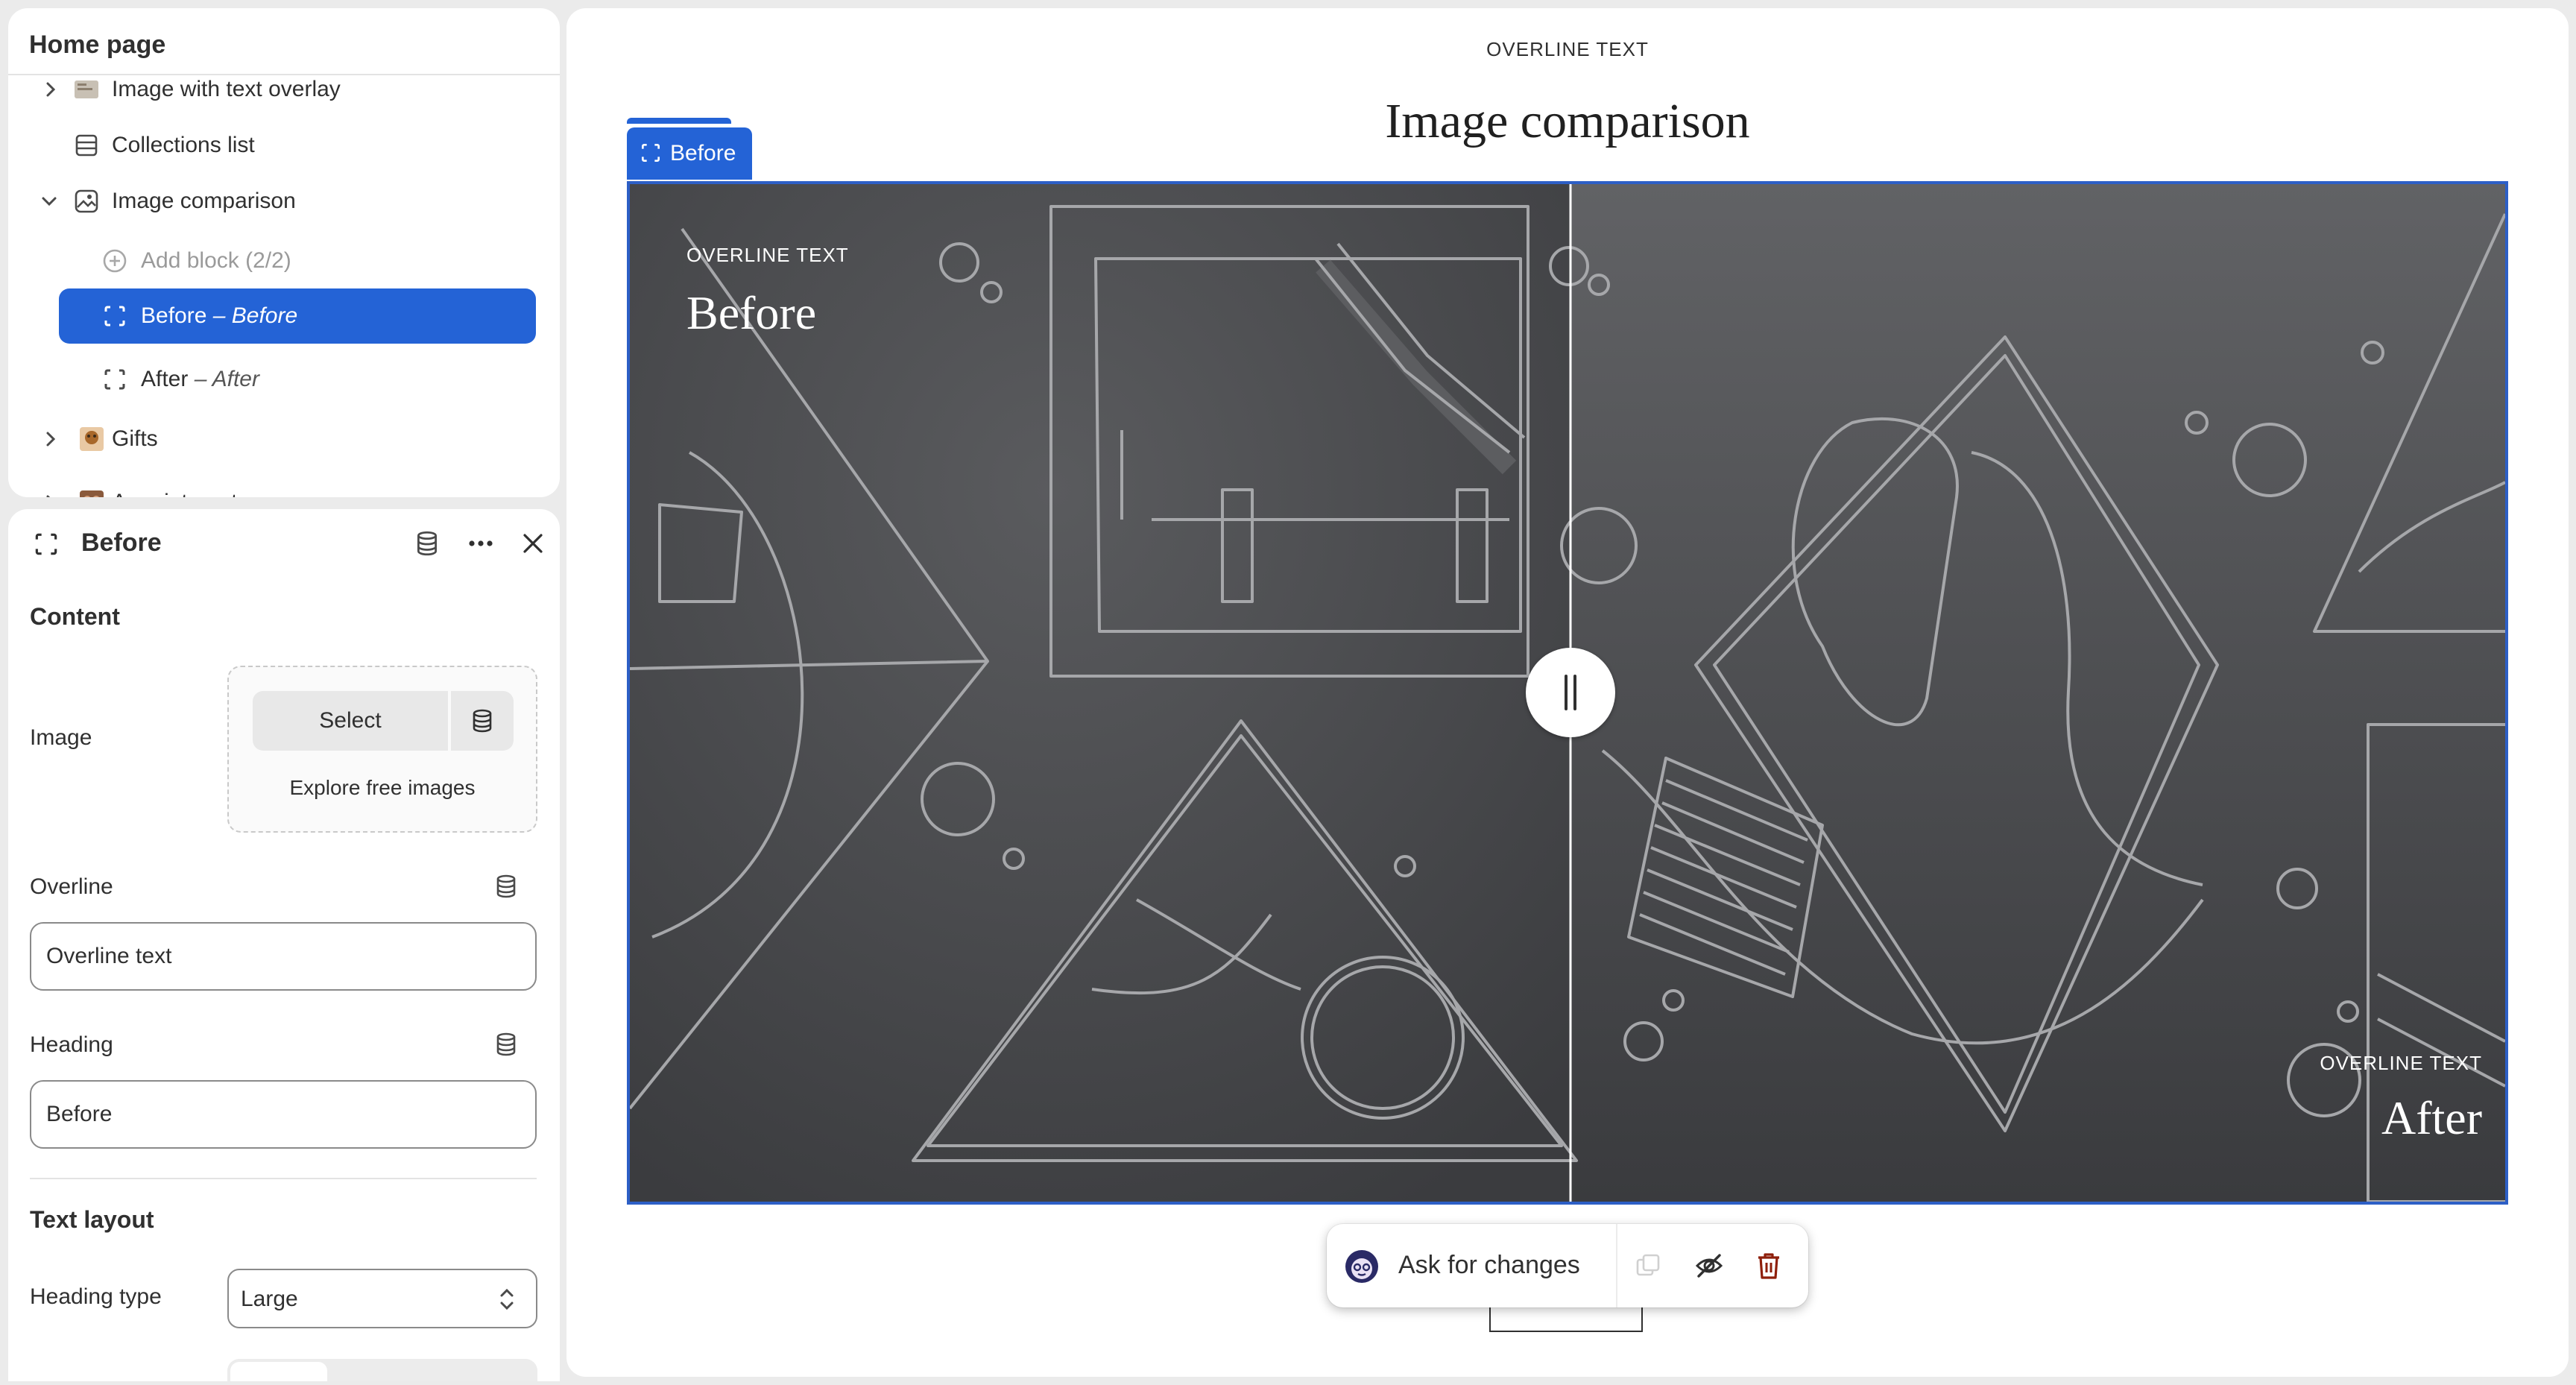 The width and height of the screenshot is (2576, 1385). I want to click on tree-item-sublabel: – Before, so click(255, 315).